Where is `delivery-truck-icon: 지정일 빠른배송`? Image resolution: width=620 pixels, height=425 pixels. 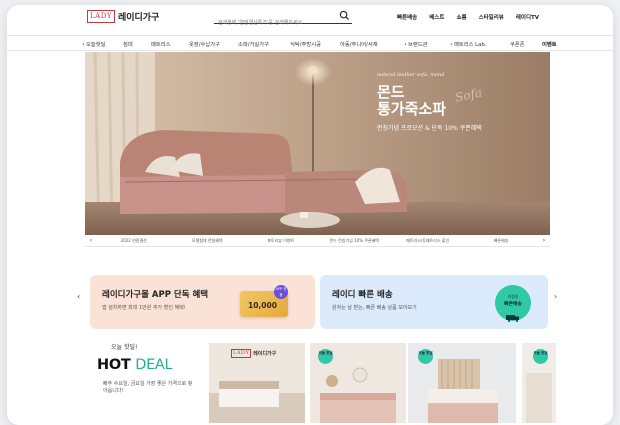 delivery-truck-icon: 지정일 빠른배송 is located at coordinates (513, 303).